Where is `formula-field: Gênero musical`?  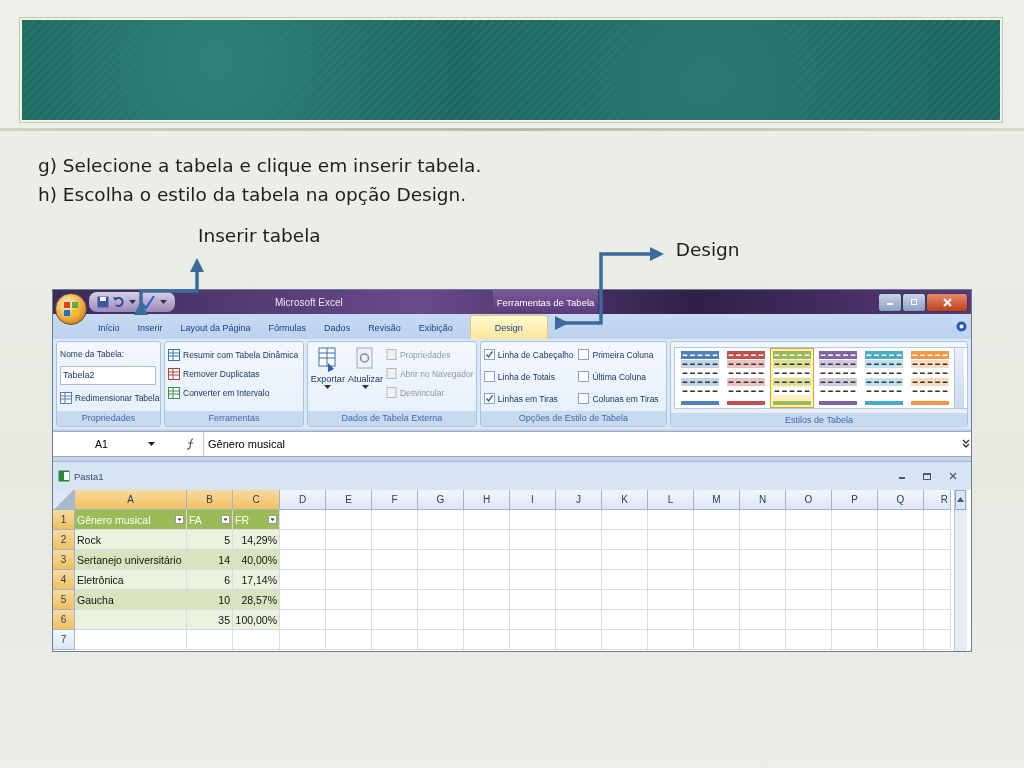
formula-field: Gênero musical is located at coordinates (582, 444).